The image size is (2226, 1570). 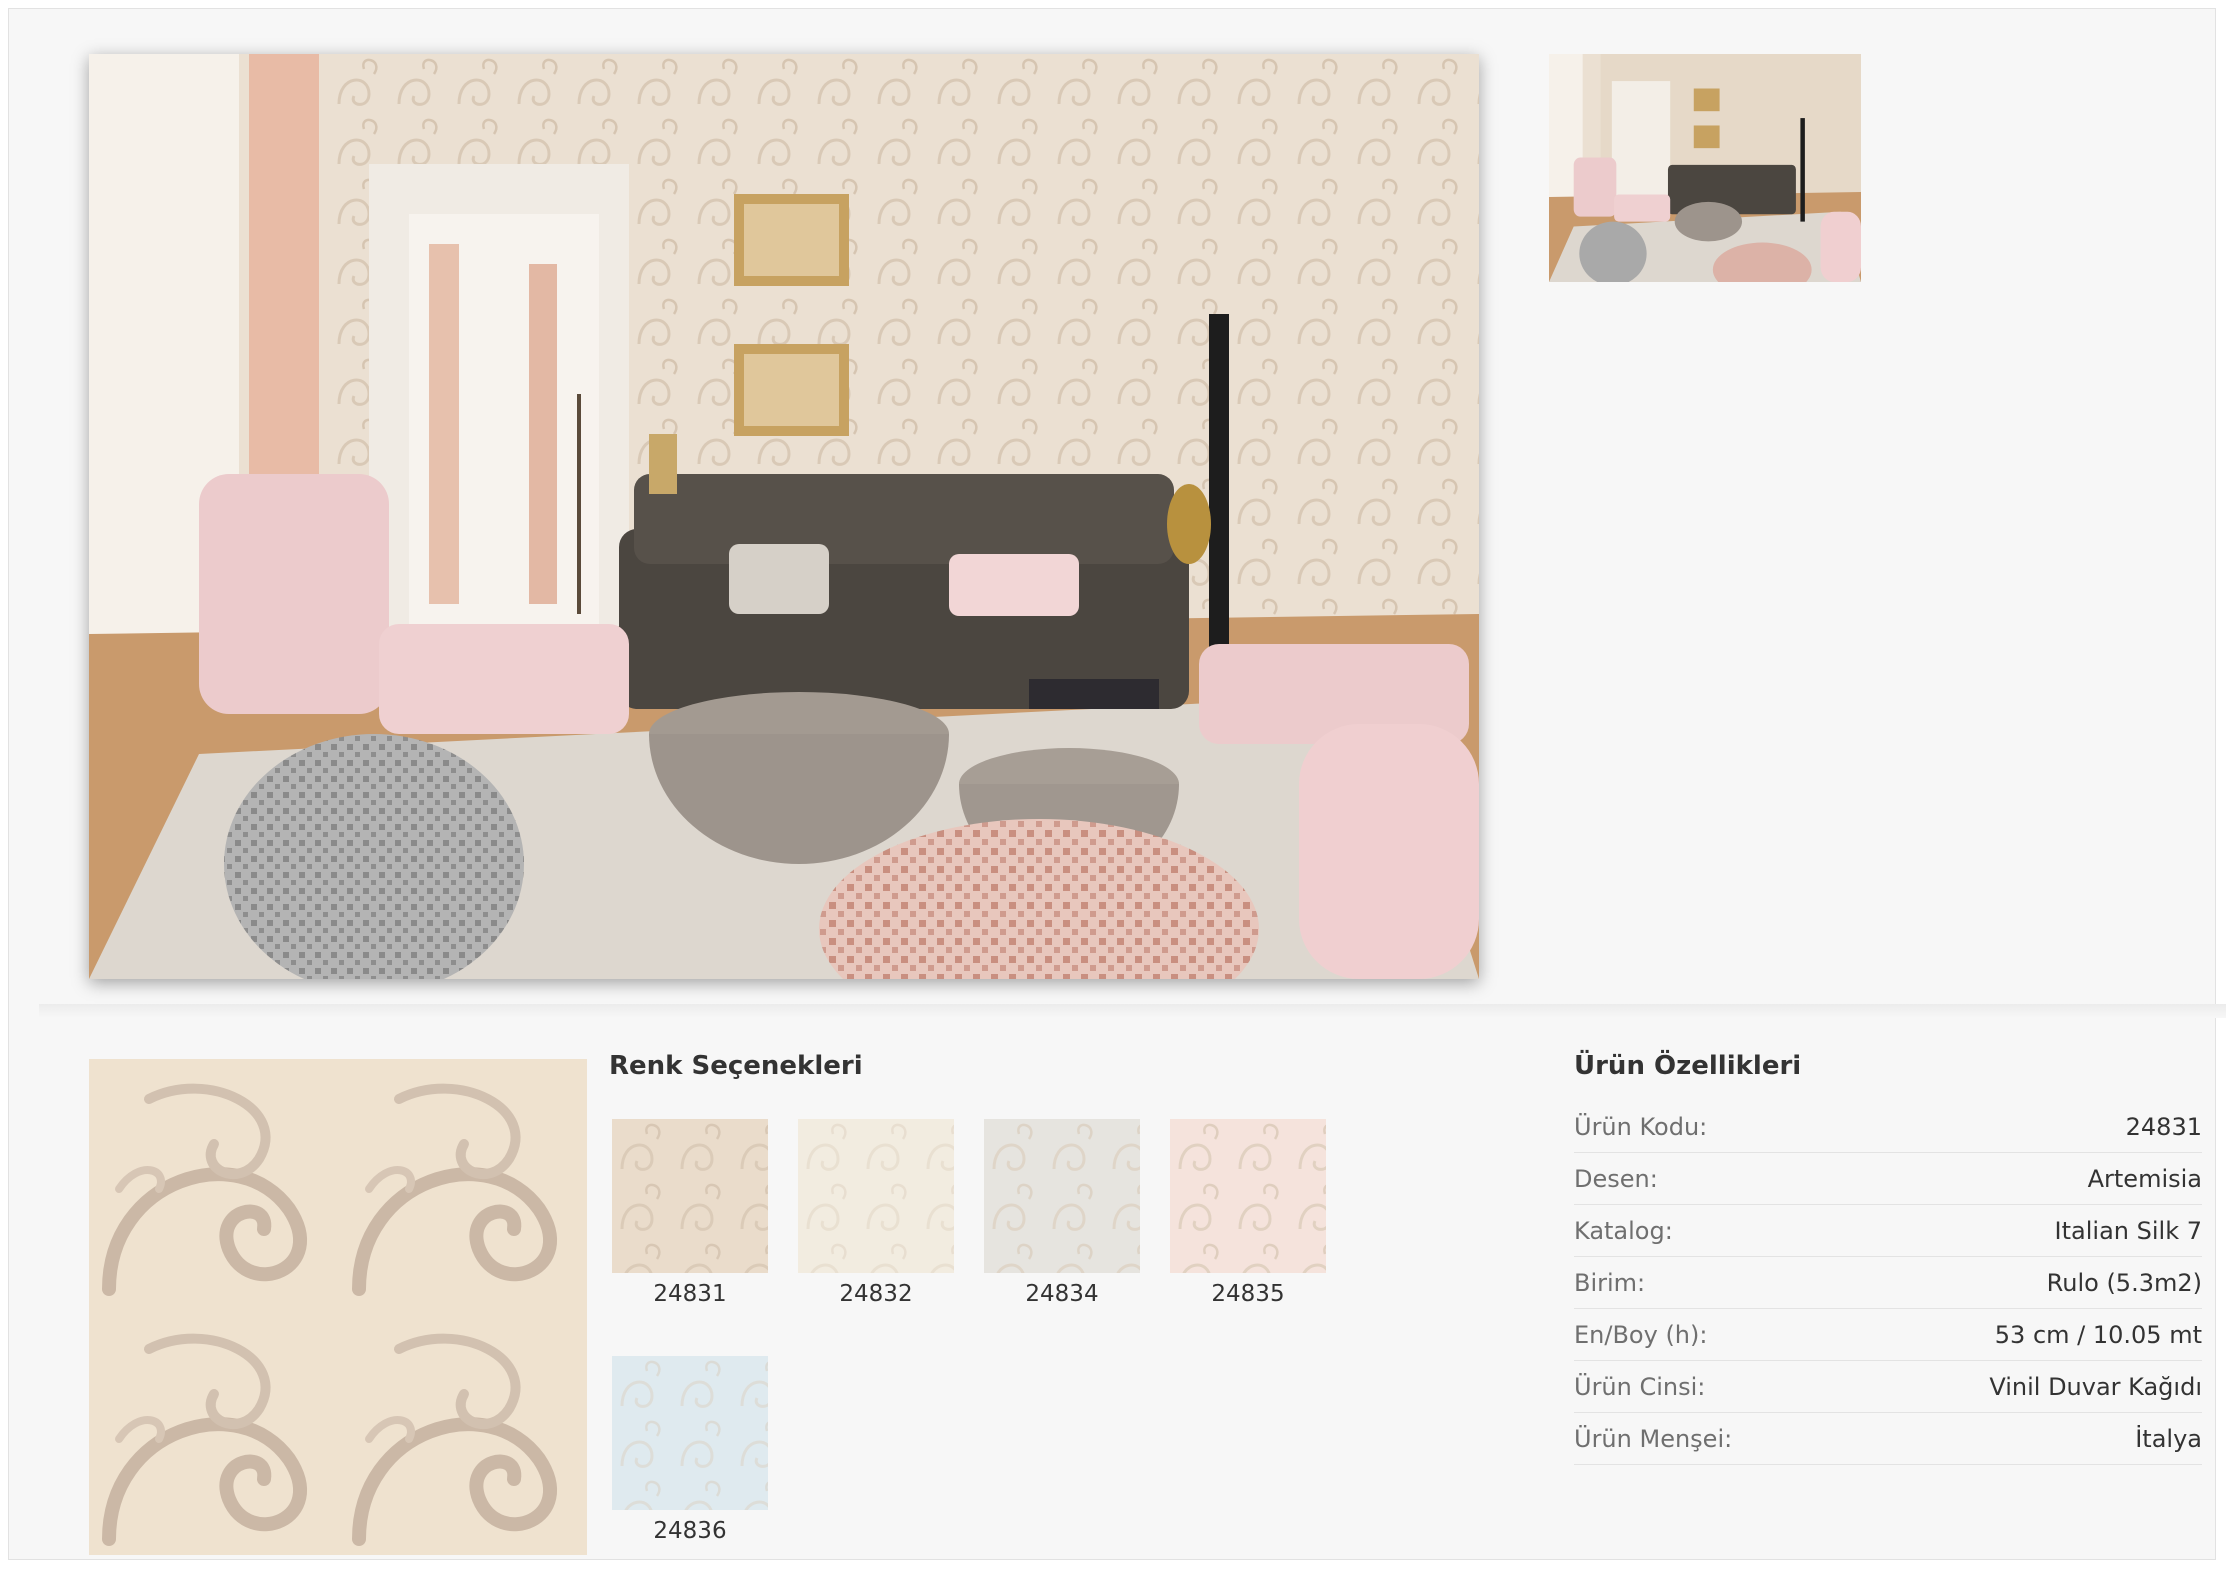 What do you see at coordinates (2124, 1282) in the screenshot?
I see `spec-value: Rulo (5.3m2)` at bounding box center [2124, 1282].